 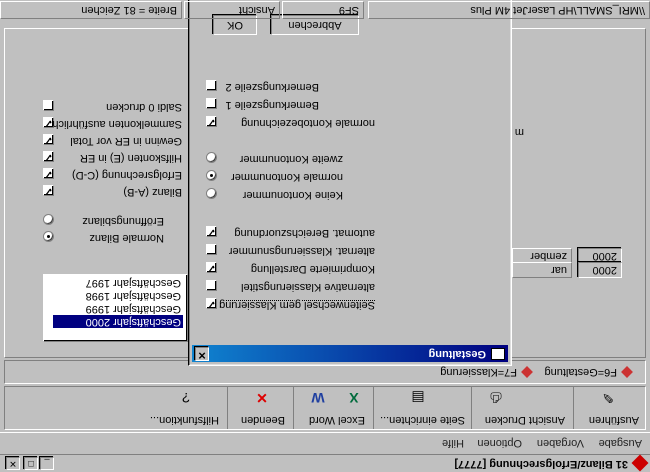 What do you see at coordinates (301, 251) in the screenshot?
I see `alt-nummer-label: alternat. Klassierungsnummer` at bounding box center [301, 251].